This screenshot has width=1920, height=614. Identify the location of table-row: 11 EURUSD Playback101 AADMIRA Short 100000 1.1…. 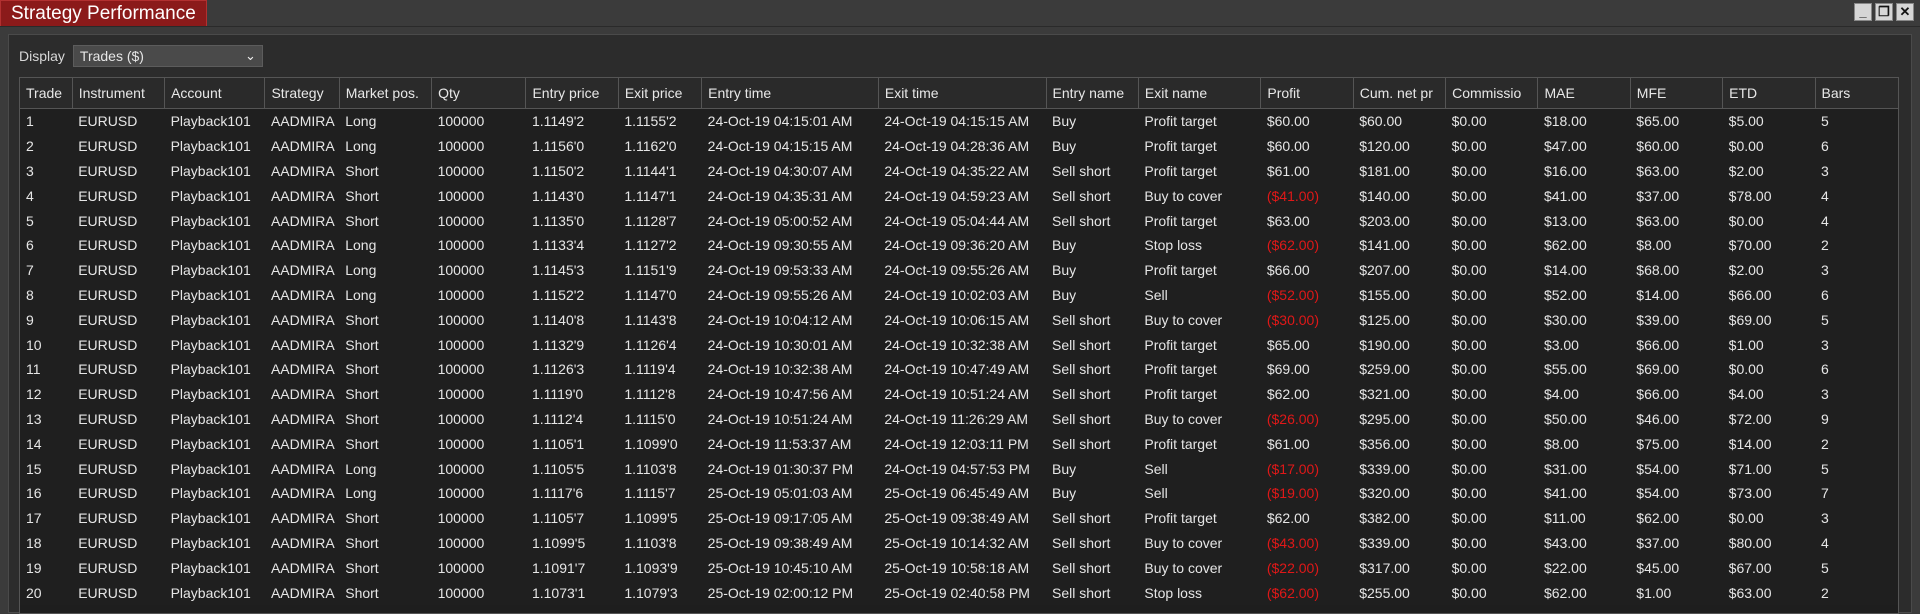
(959, 369).